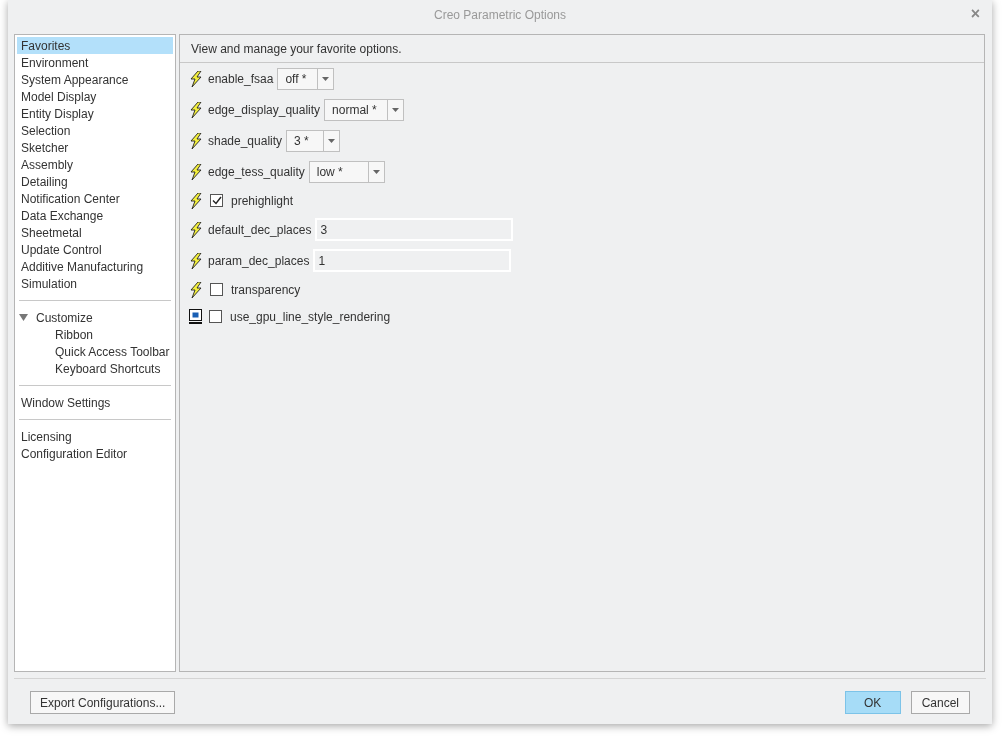  What do you see at coordinates (260, 230) in the screenshot?
I see `option-name: default_dec_places` at bounding box center [260, 230].